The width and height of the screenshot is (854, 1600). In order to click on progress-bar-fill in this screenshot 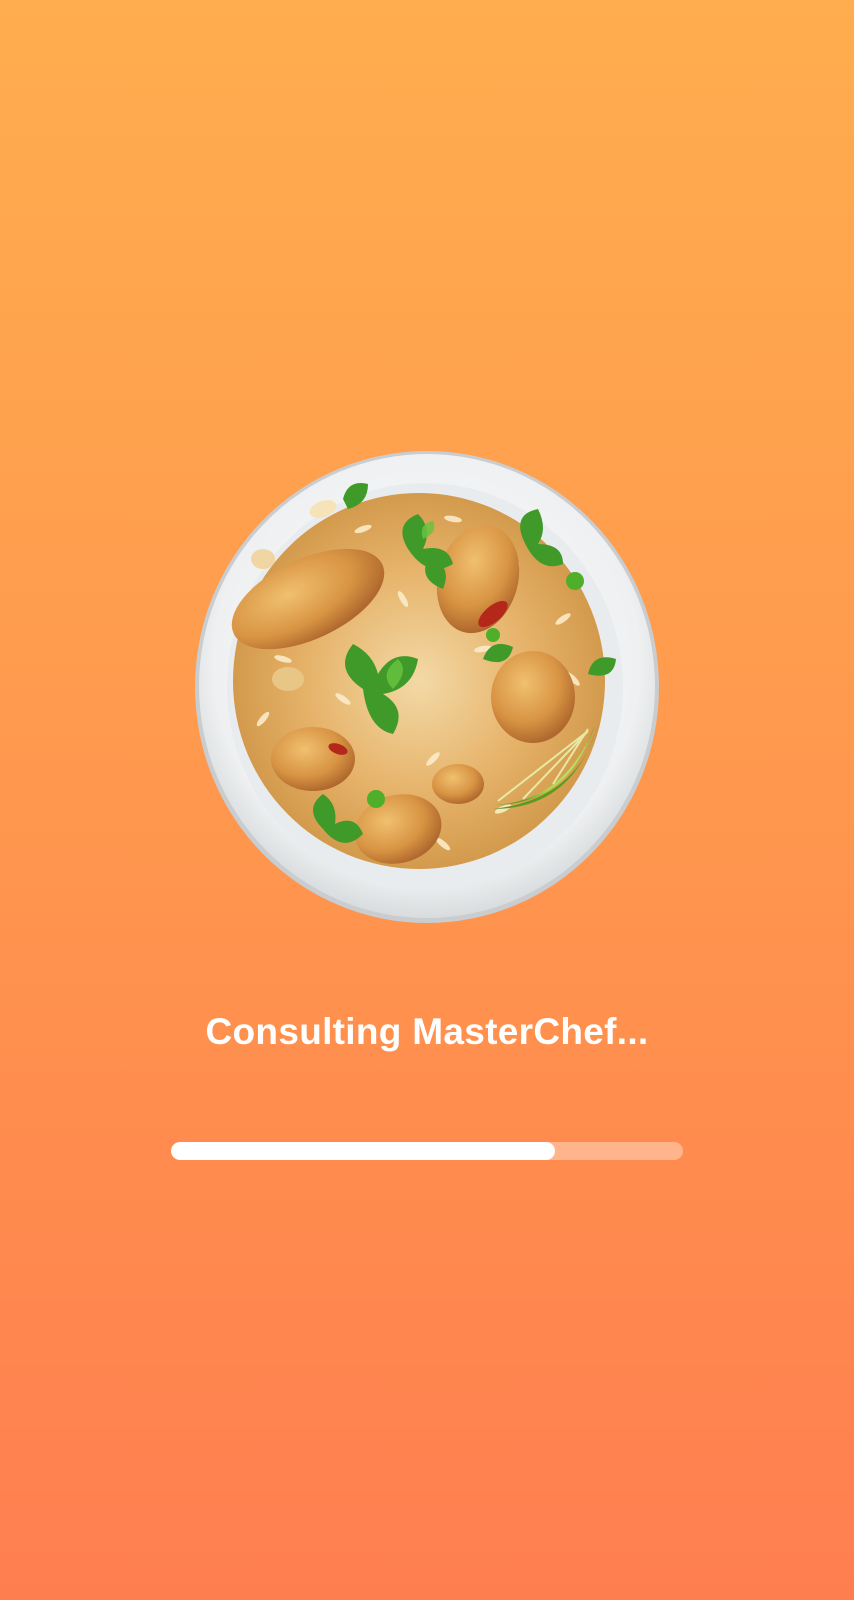, I will do `click(363, 1151)`.